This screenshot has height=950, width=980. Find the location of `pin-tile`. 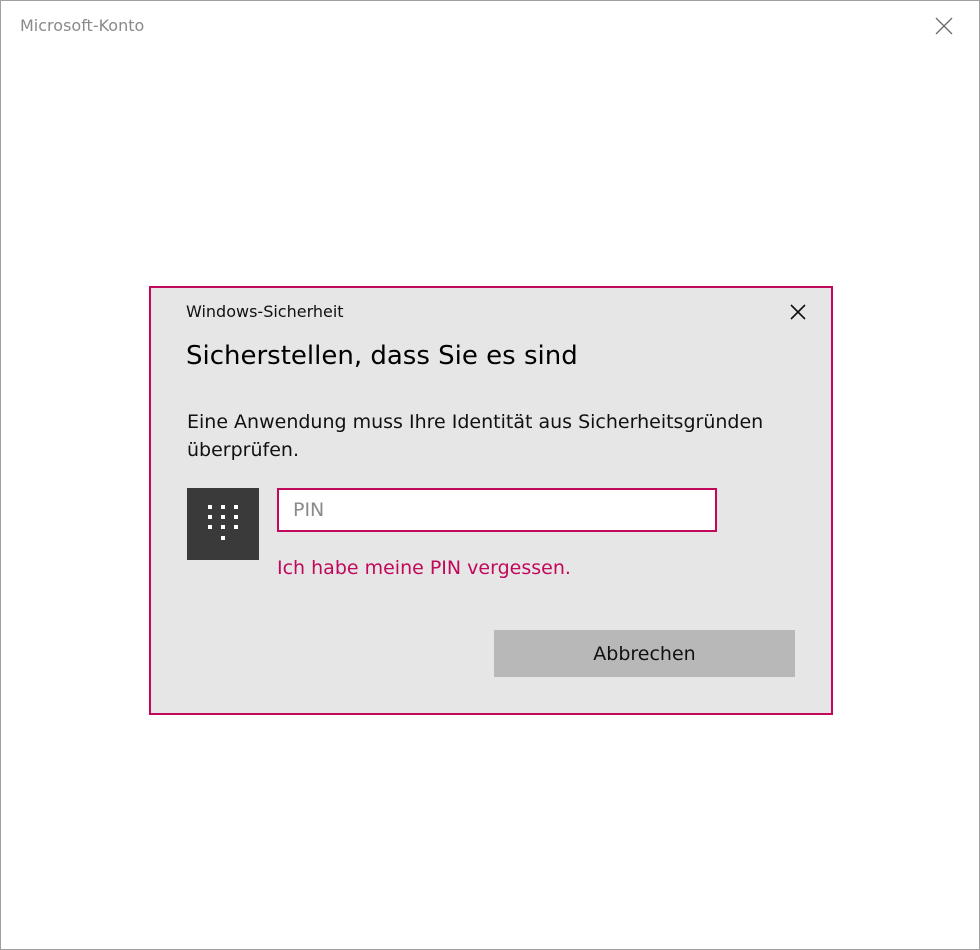

pin-tile is located at coordinates (223, 524).